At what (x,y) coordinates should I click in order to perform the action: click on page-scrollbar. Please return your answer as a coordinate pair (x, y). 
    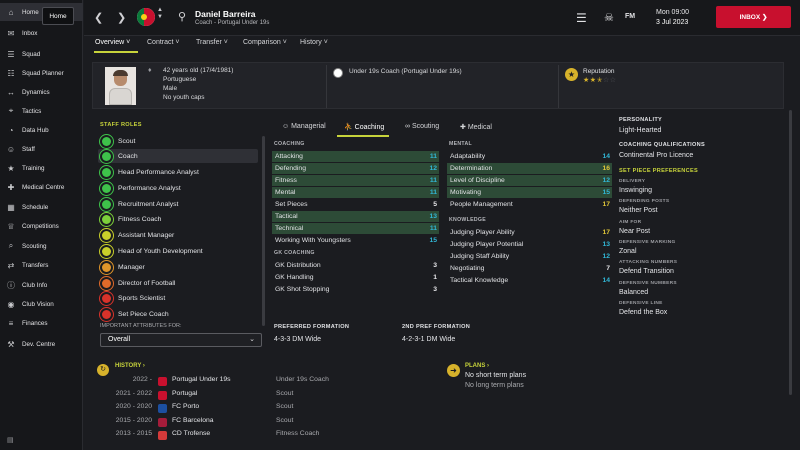
    Looking at the image, I should click on (790, 252).